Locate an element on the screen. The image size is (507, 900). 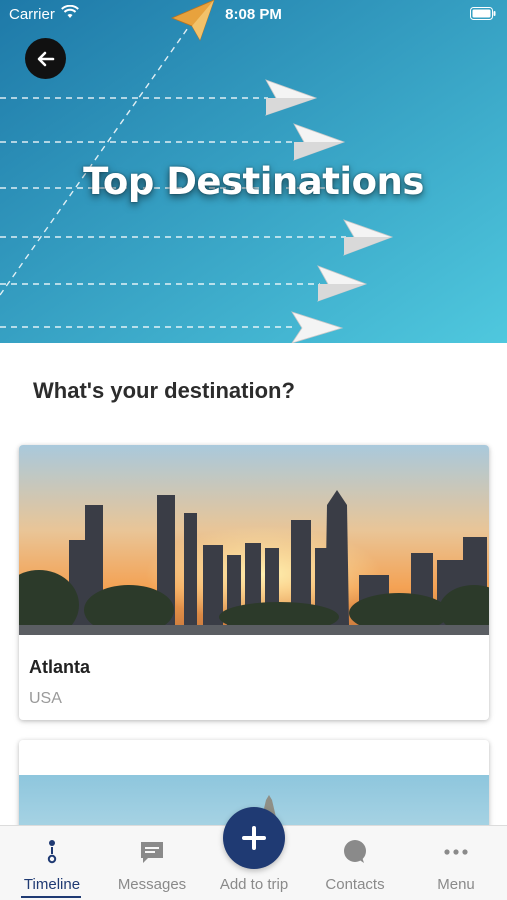
status-bar: Carrier 8:08 PM is located at coordinates (253, 14).